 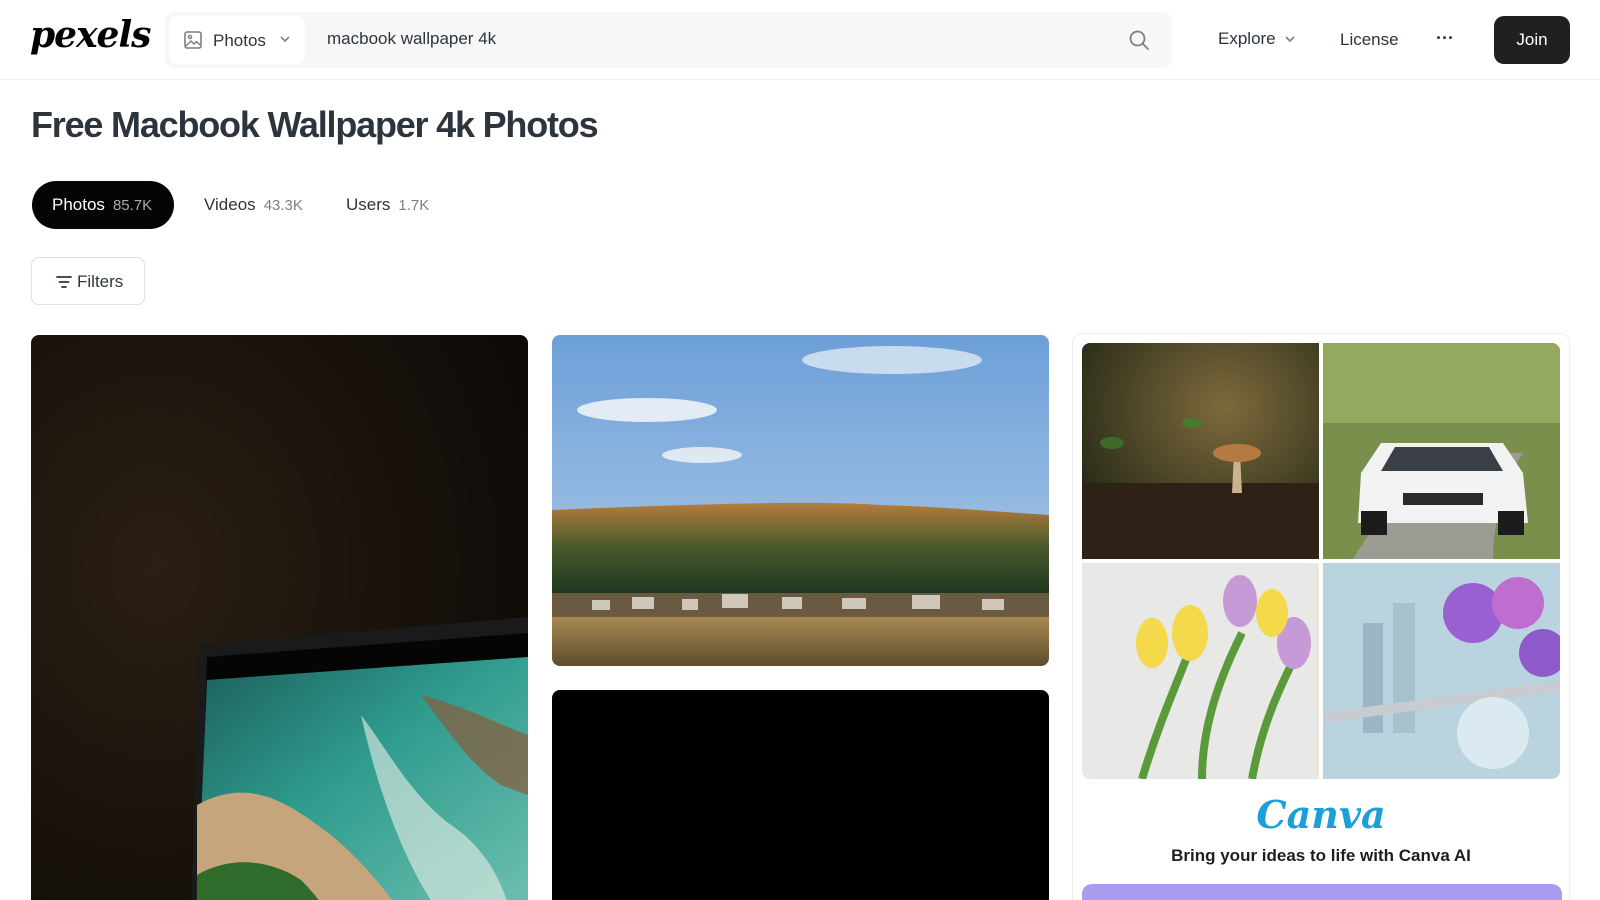 What do you see at coordinates (90, 35) in the screenshot?
I see `pexels-logo: pexels` at bounding box center [90, 35].